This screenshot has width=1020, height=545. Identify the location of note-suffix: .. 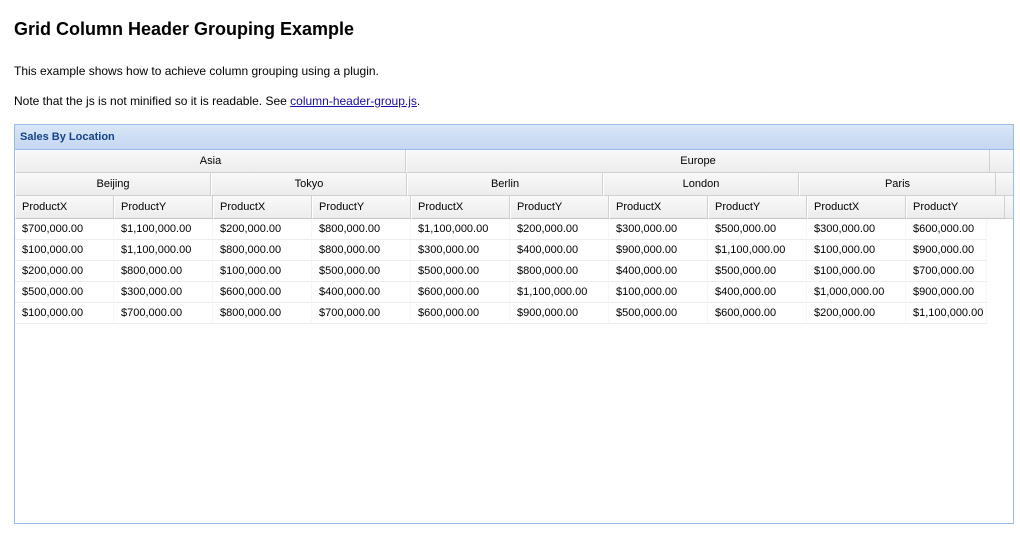
(418, 101).